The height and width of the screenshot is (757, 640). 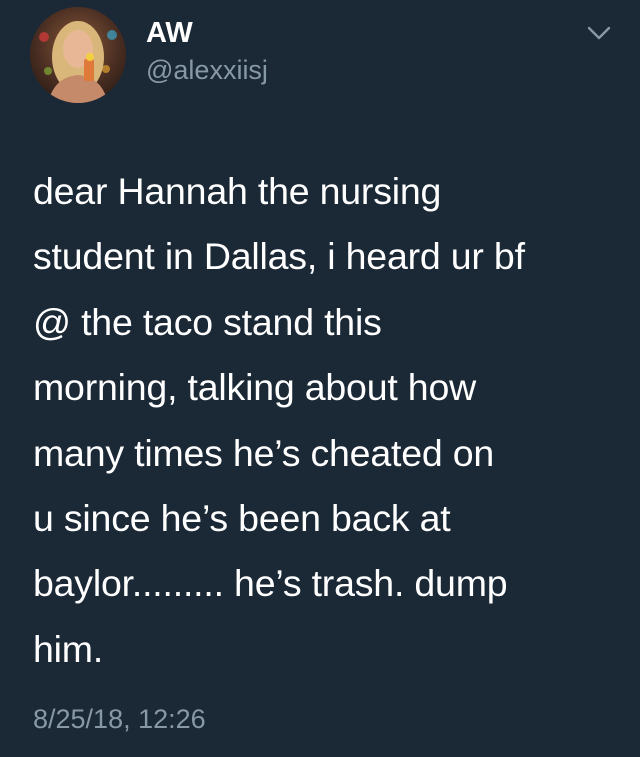 I want to click on profile-photo-icon, so click(x=78, y=55).